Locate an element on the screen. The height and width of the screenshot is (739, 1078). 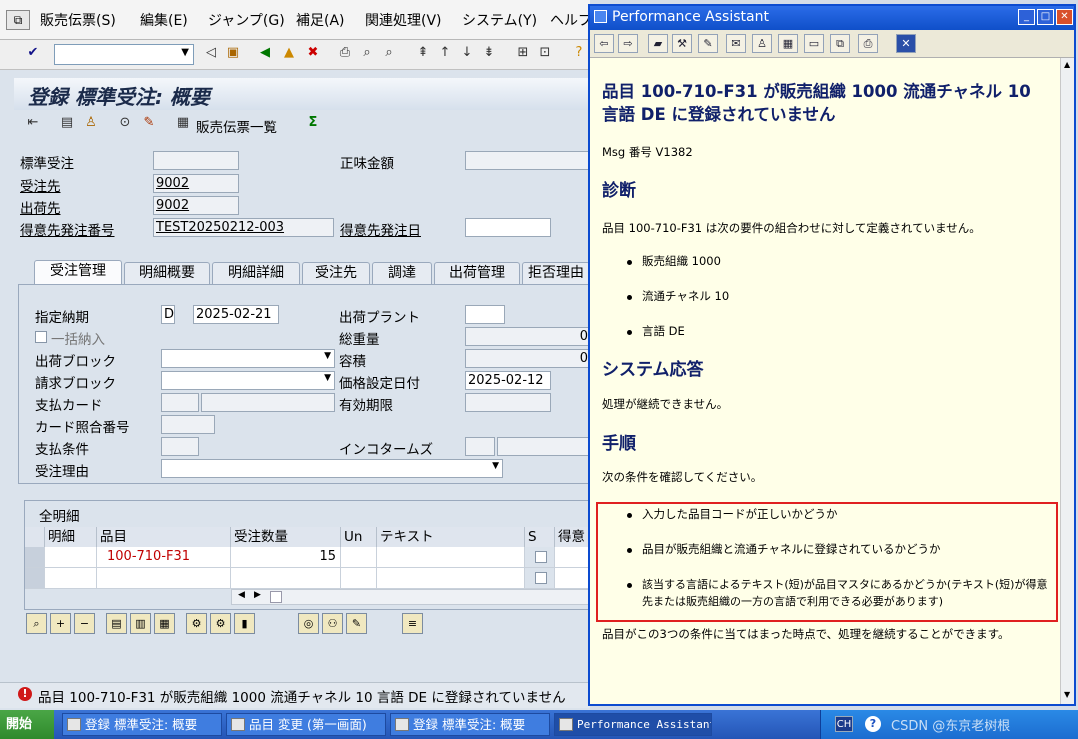
scroll-thumb is located at coordinates (276, 597).